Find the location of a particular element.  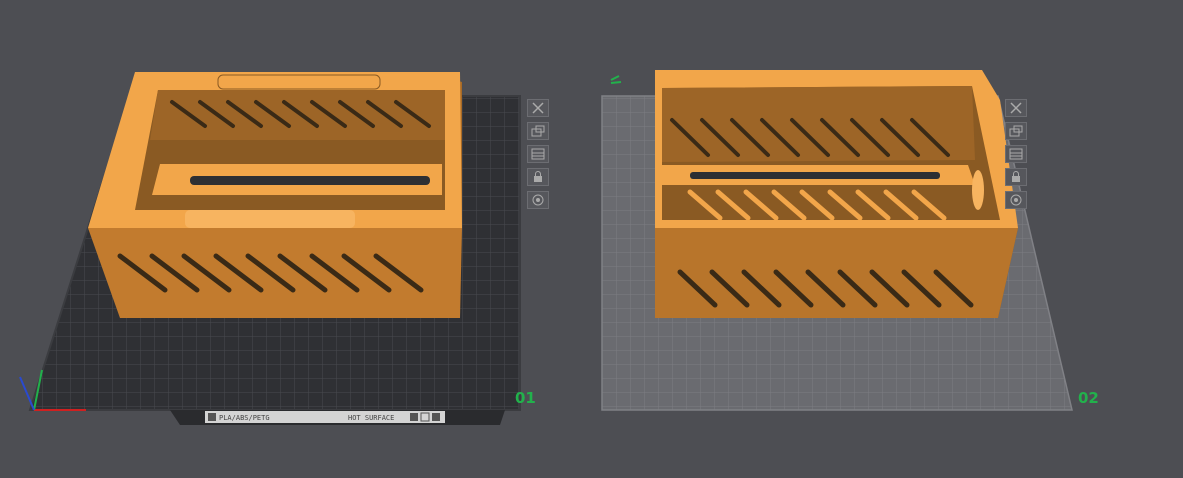

plate-01-settings-button is located at coordinates (538, 200).